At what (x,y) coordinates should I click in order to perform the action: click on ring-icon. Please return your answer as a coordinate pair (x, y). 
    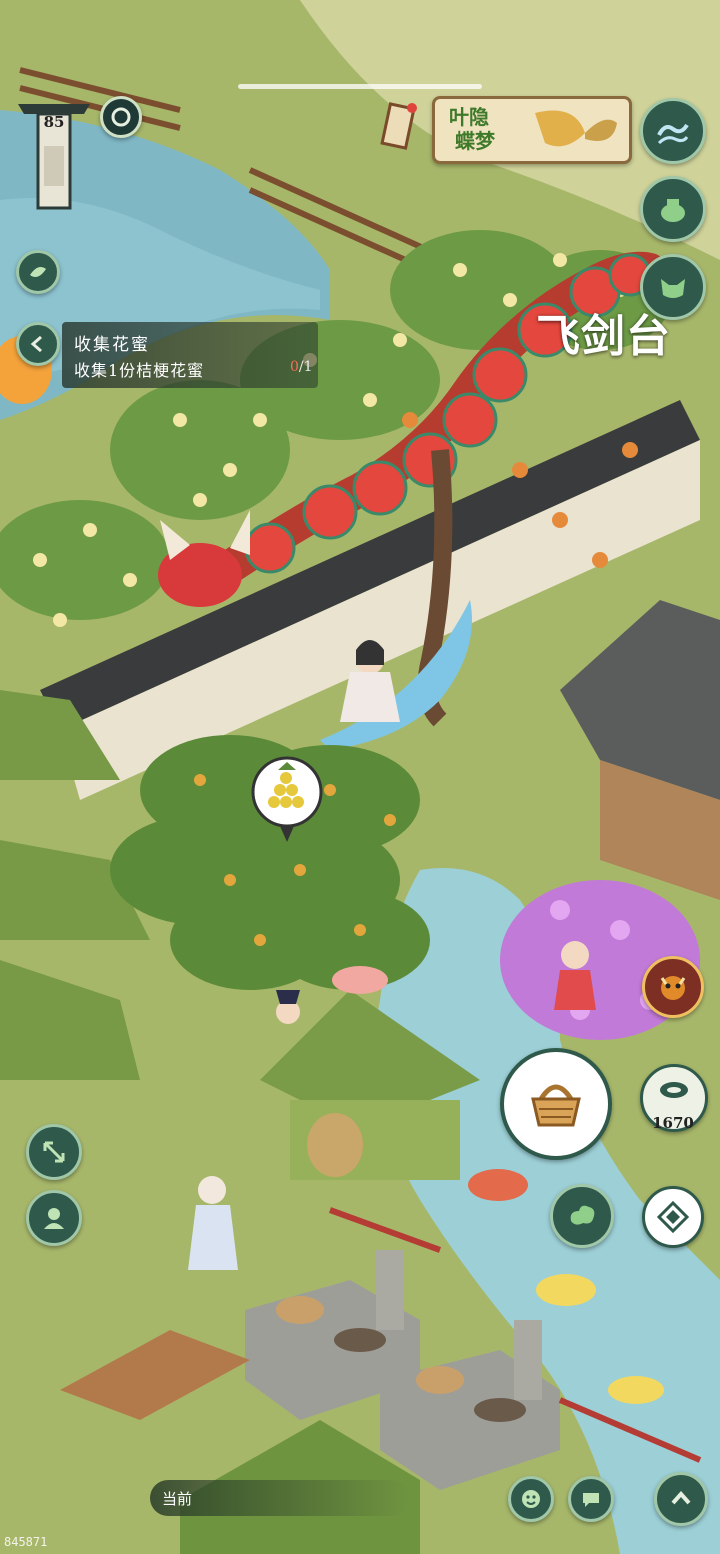
    Looking at the image, I should click on (121, 117).